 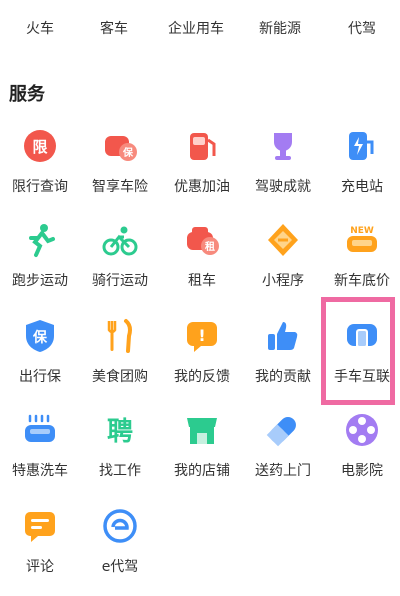 What do you see at coordinates (120, 240) in the screenshot?
I see `cycling-icon` at bounding box center [120, 240].